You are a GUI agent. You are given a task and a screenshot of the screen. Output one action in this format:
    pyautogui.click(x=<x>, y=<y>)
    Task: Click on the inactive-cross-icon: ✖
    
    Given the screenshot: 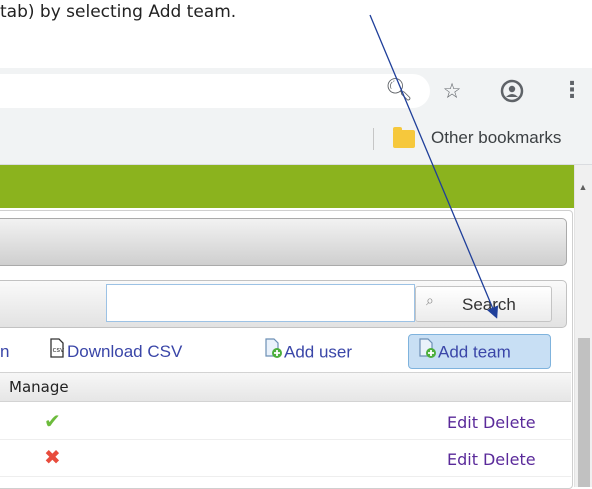 What is the action you would take?
    pyautogui.click(x=52, y=457)
    